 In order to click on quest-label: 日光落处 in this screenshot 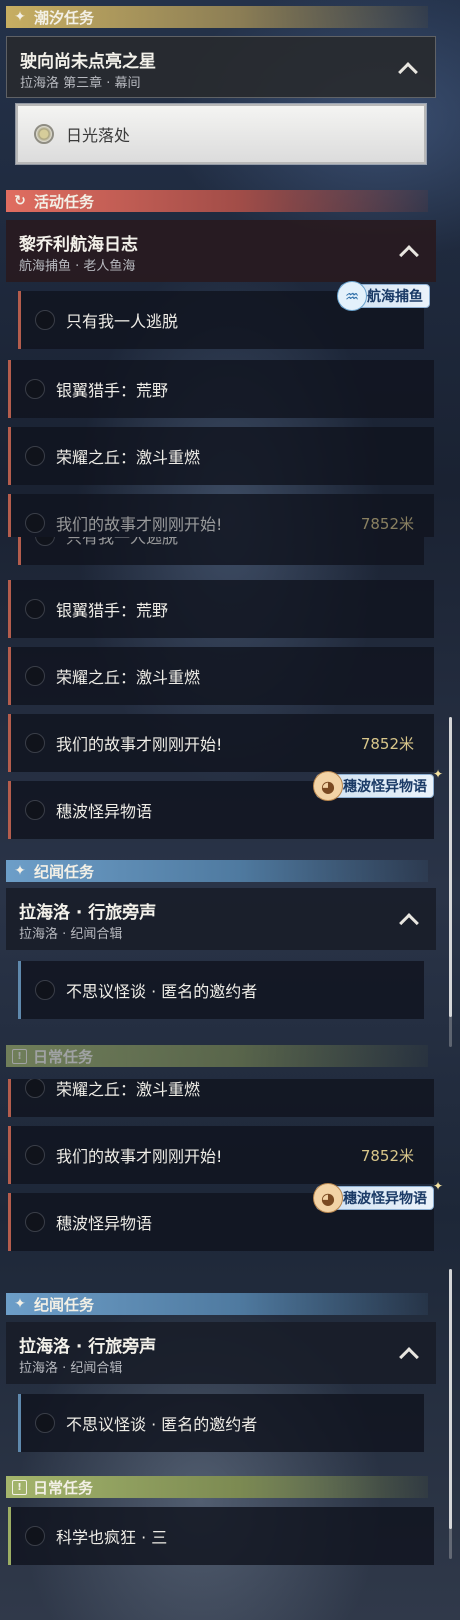, I will do `click(98, 135)`.